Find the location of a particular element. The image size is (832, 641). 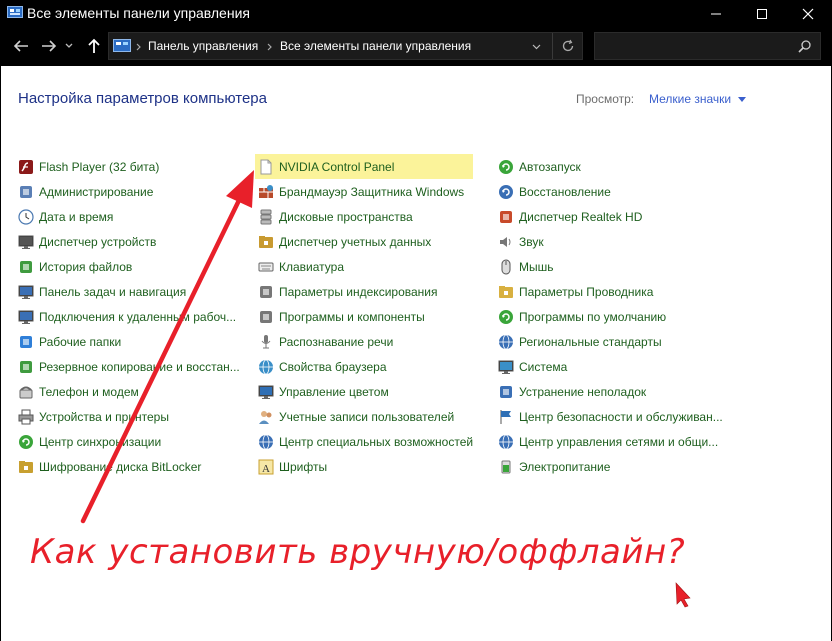

control-panel-item: Клавиатура is located at coordinates (365, 266).